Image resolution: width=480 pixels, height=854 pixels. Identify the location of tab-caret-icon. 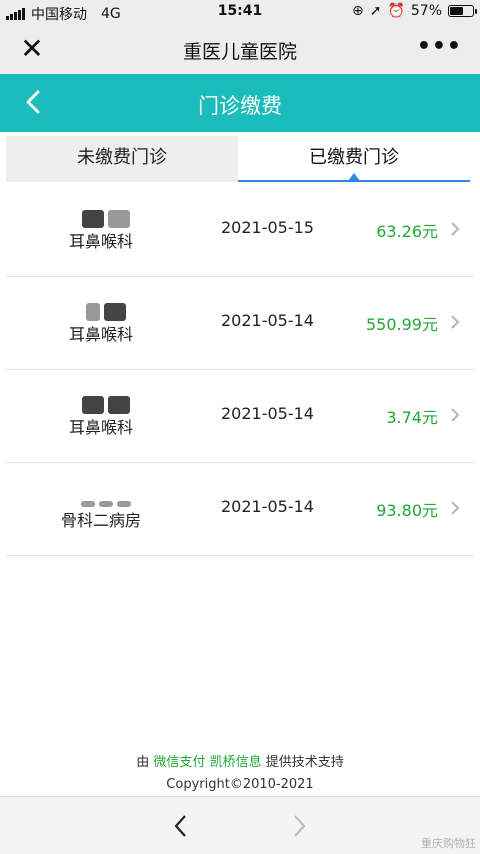
(354, 177).